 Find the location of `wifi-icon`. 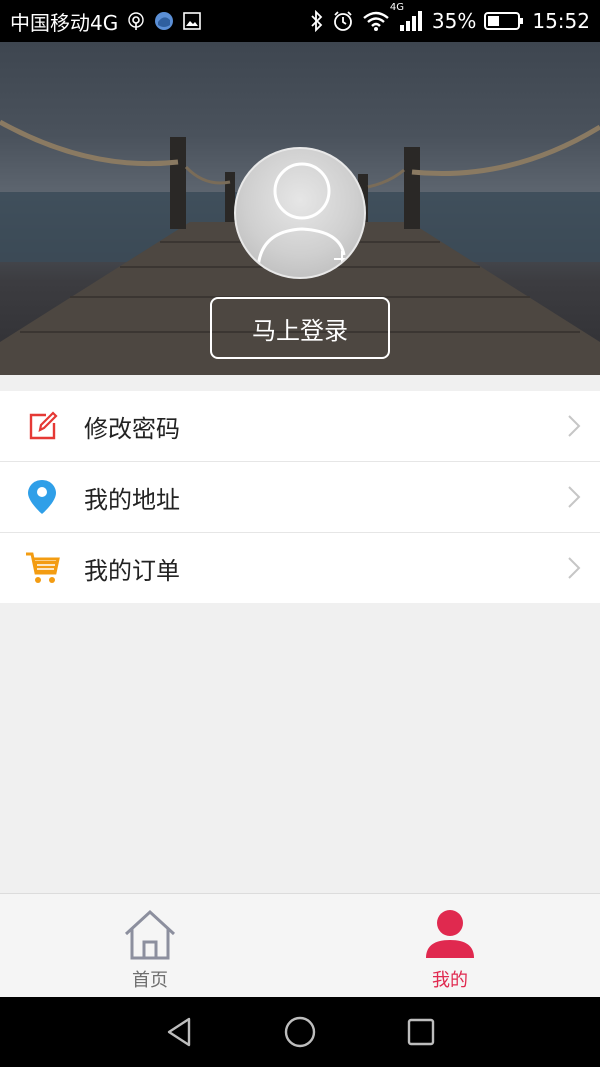

wifi-icon is located at coordinates (376, 21).